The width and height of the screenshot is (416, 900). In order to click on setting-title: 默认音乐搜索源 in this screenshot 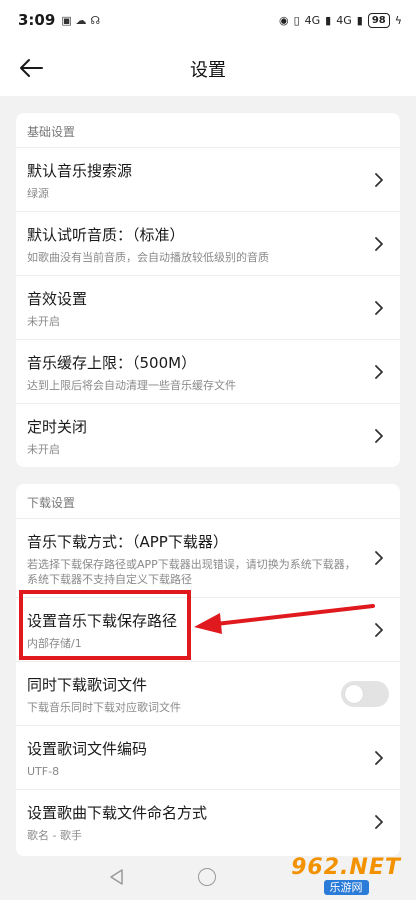, I will do `click(80, 171)`.